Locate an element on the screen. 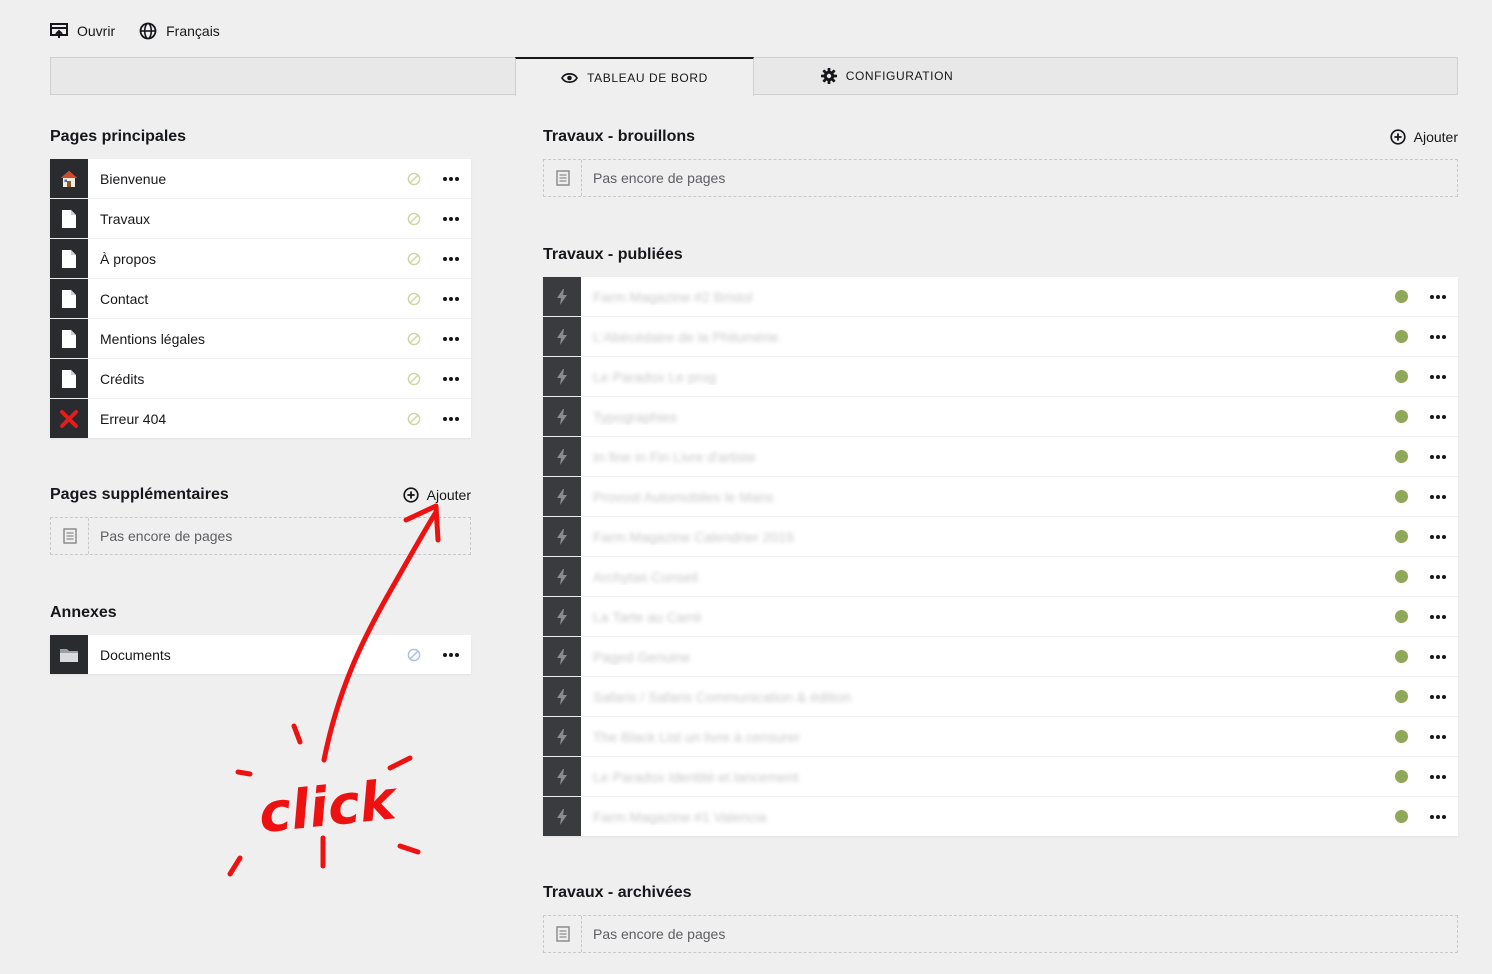 Image resolution: width=1492 pixels, height=974 pixels. list-item: Archytas Conseil is located at coordinates (1000, 576).